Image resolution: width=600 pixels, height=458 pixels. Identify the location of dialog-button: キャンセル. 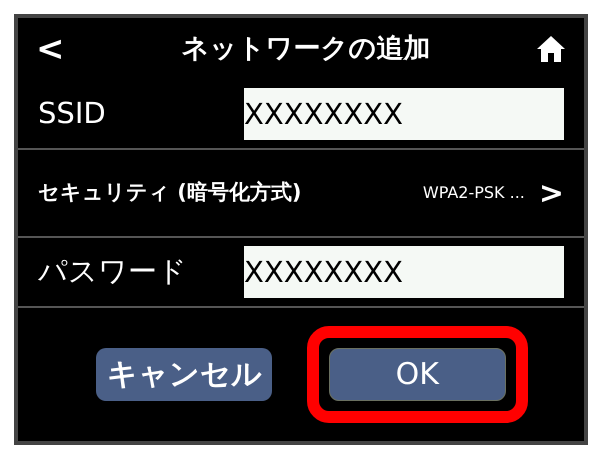
(184, 374).